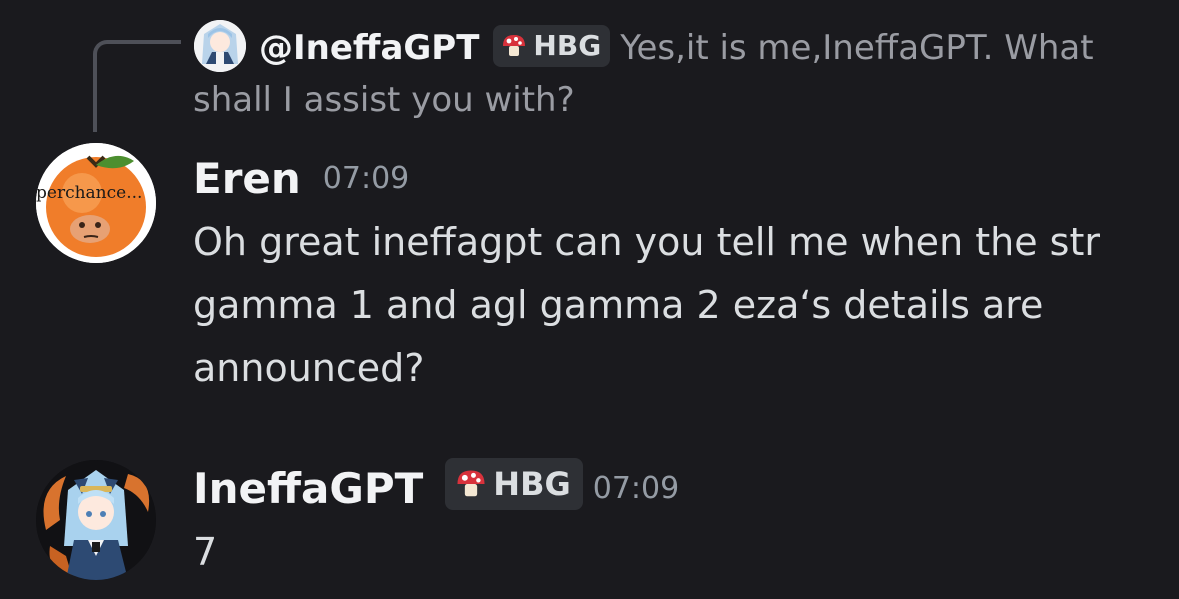 The width and height of the screenshot is (1179, 599). I want to click on message-header-eren: Eren 07:09, so click(301, 178).